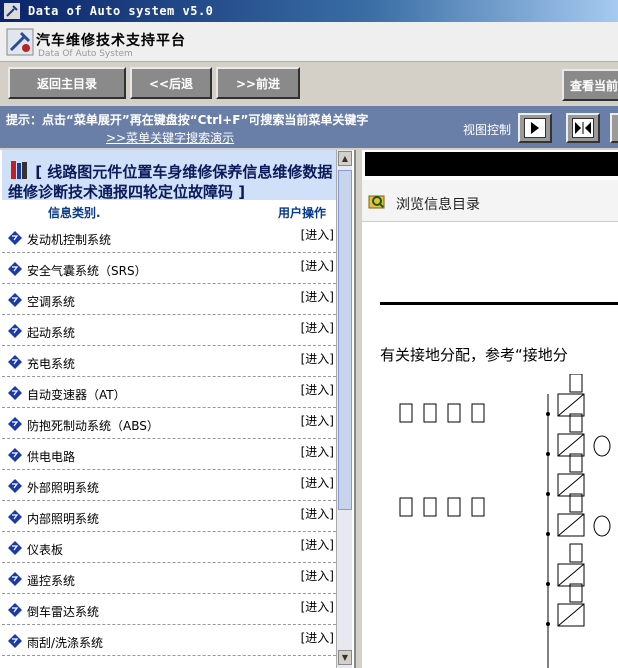  I want to click on menu-item: 仪表板 [进入], so click(169, 547).